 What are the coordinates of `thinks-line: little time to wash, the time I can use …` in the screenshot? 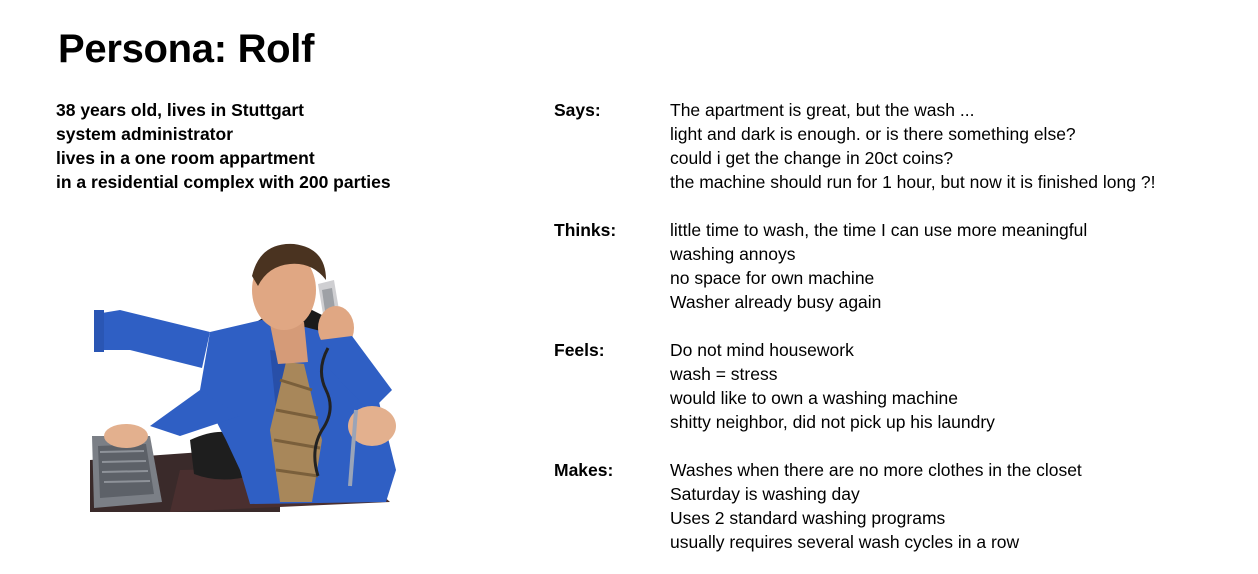 It's located at (879, 230).